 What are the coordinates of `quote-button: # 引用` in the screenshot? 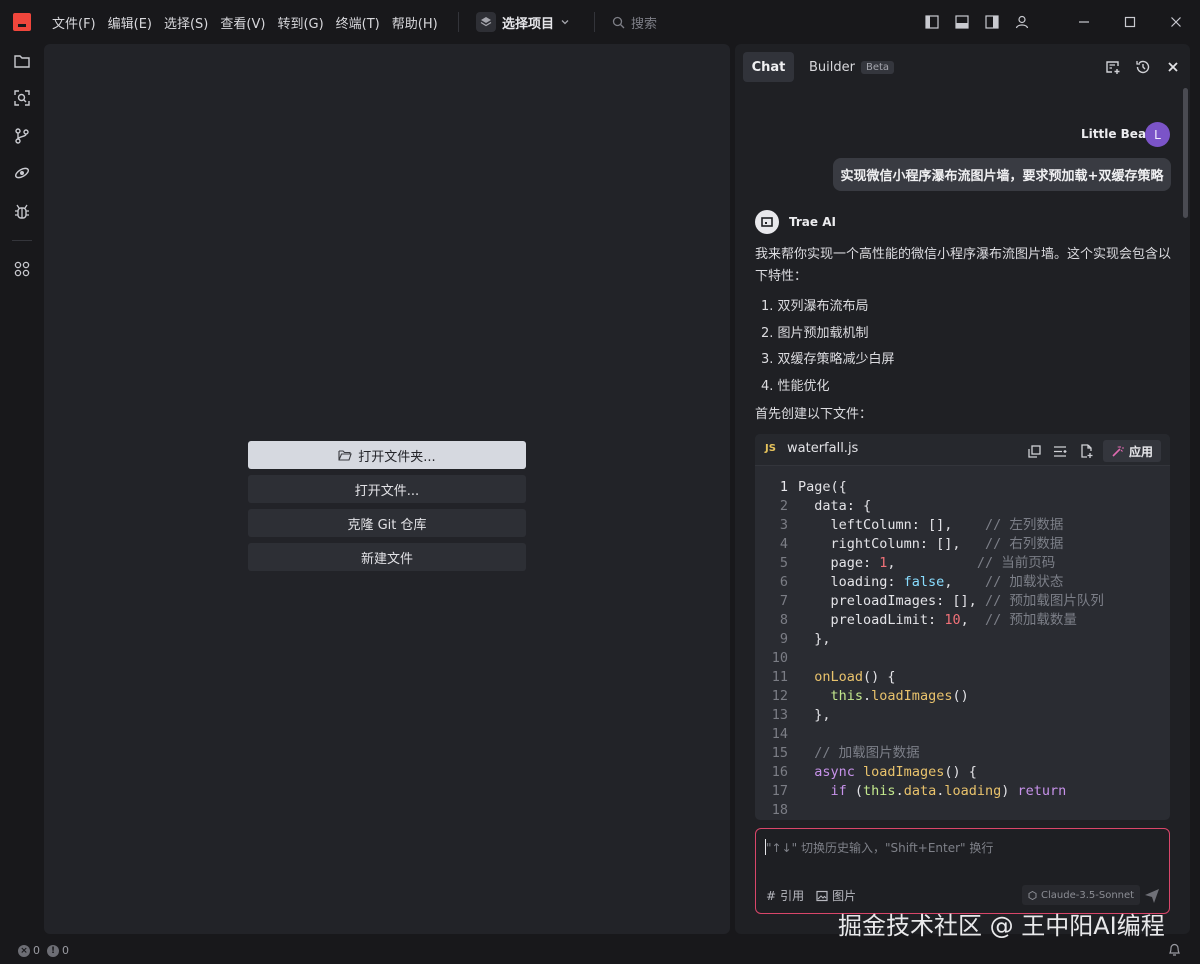 It's located at (785, 895).